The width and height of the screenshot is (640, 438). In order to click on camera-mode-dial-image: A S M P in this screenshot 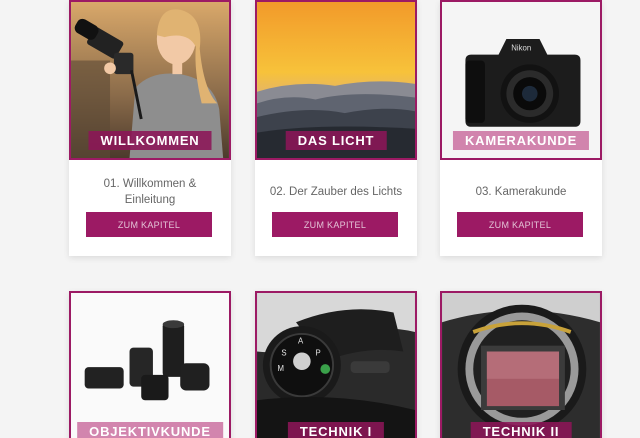, I will do `click(336, 365)`.